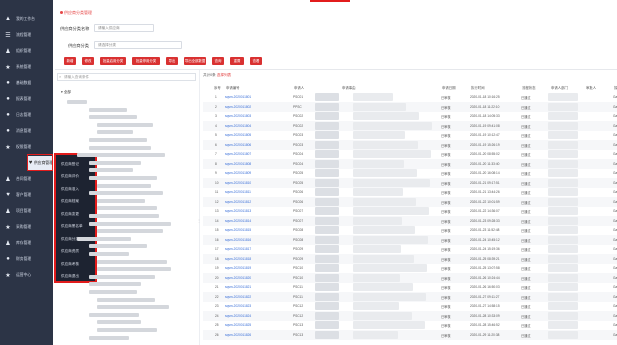 The height and width of the screenshot is (345, 617). Describe the element at coordinates (238, 297) in the screenshot. I see `request-id-link: sqsm-2020011822` at that location.